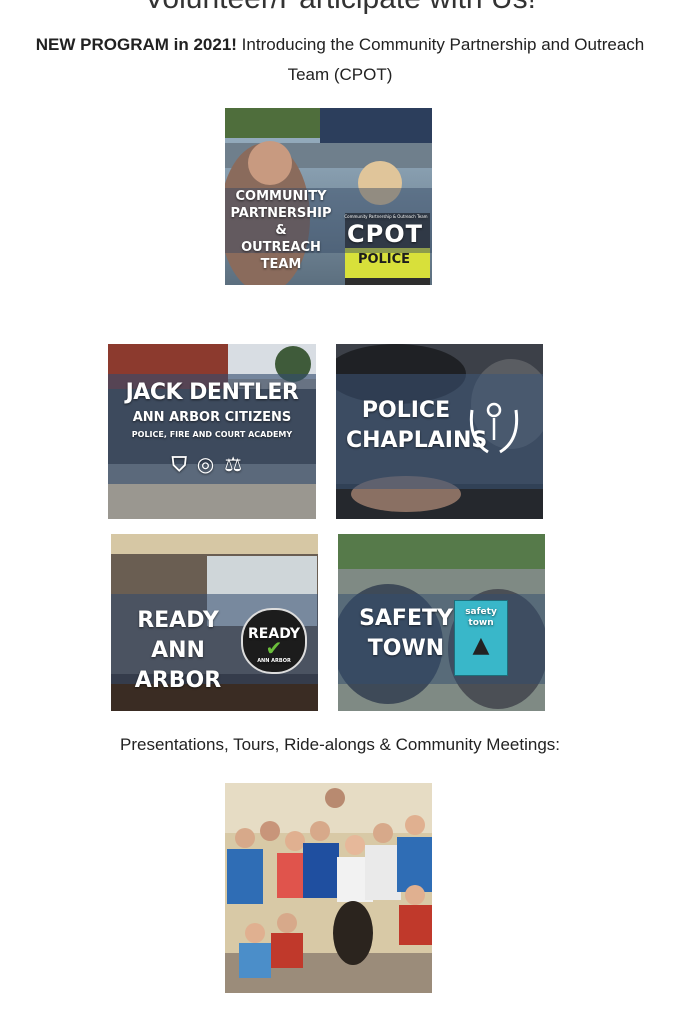  What do you see at coordinates (184, 464) in the screenshot?
I see `badge-icon: ⛉` at bounding box center [184, 464].